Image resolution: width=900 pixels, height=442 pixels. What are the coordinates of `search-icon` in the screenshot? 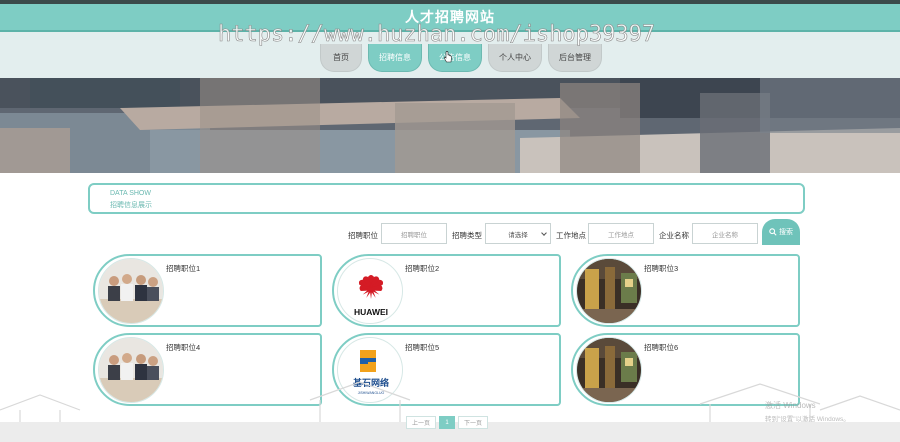 It's located at (773, 232).